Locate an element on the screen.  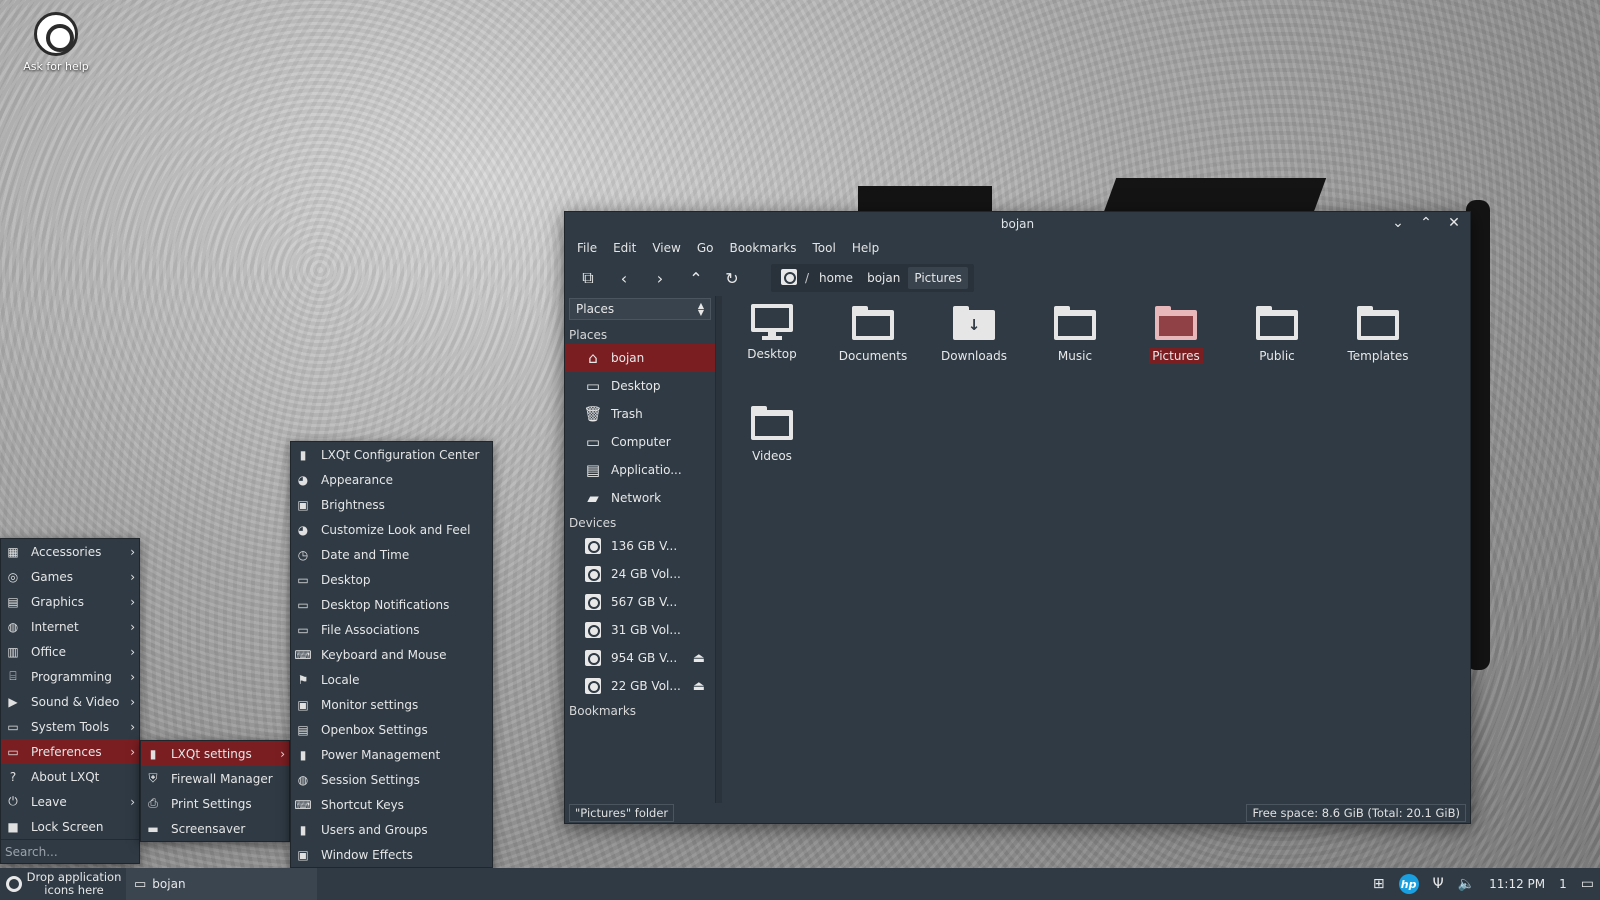
menu-item-label: Users and Groups is located at coordinates (374, 829).